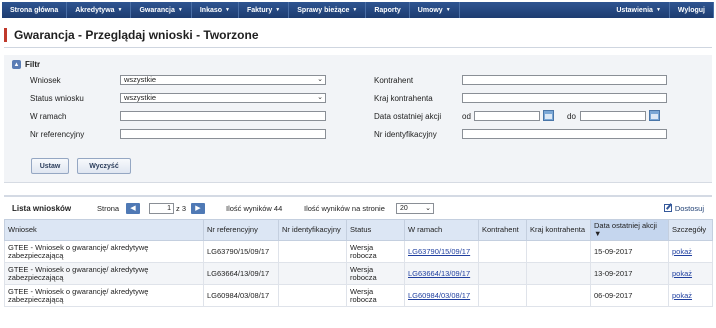 This screenshot has height=328, width=716. Describe the element at coordinates (223, 134) in the screenshot. I see `nr-ref-input` at that location.